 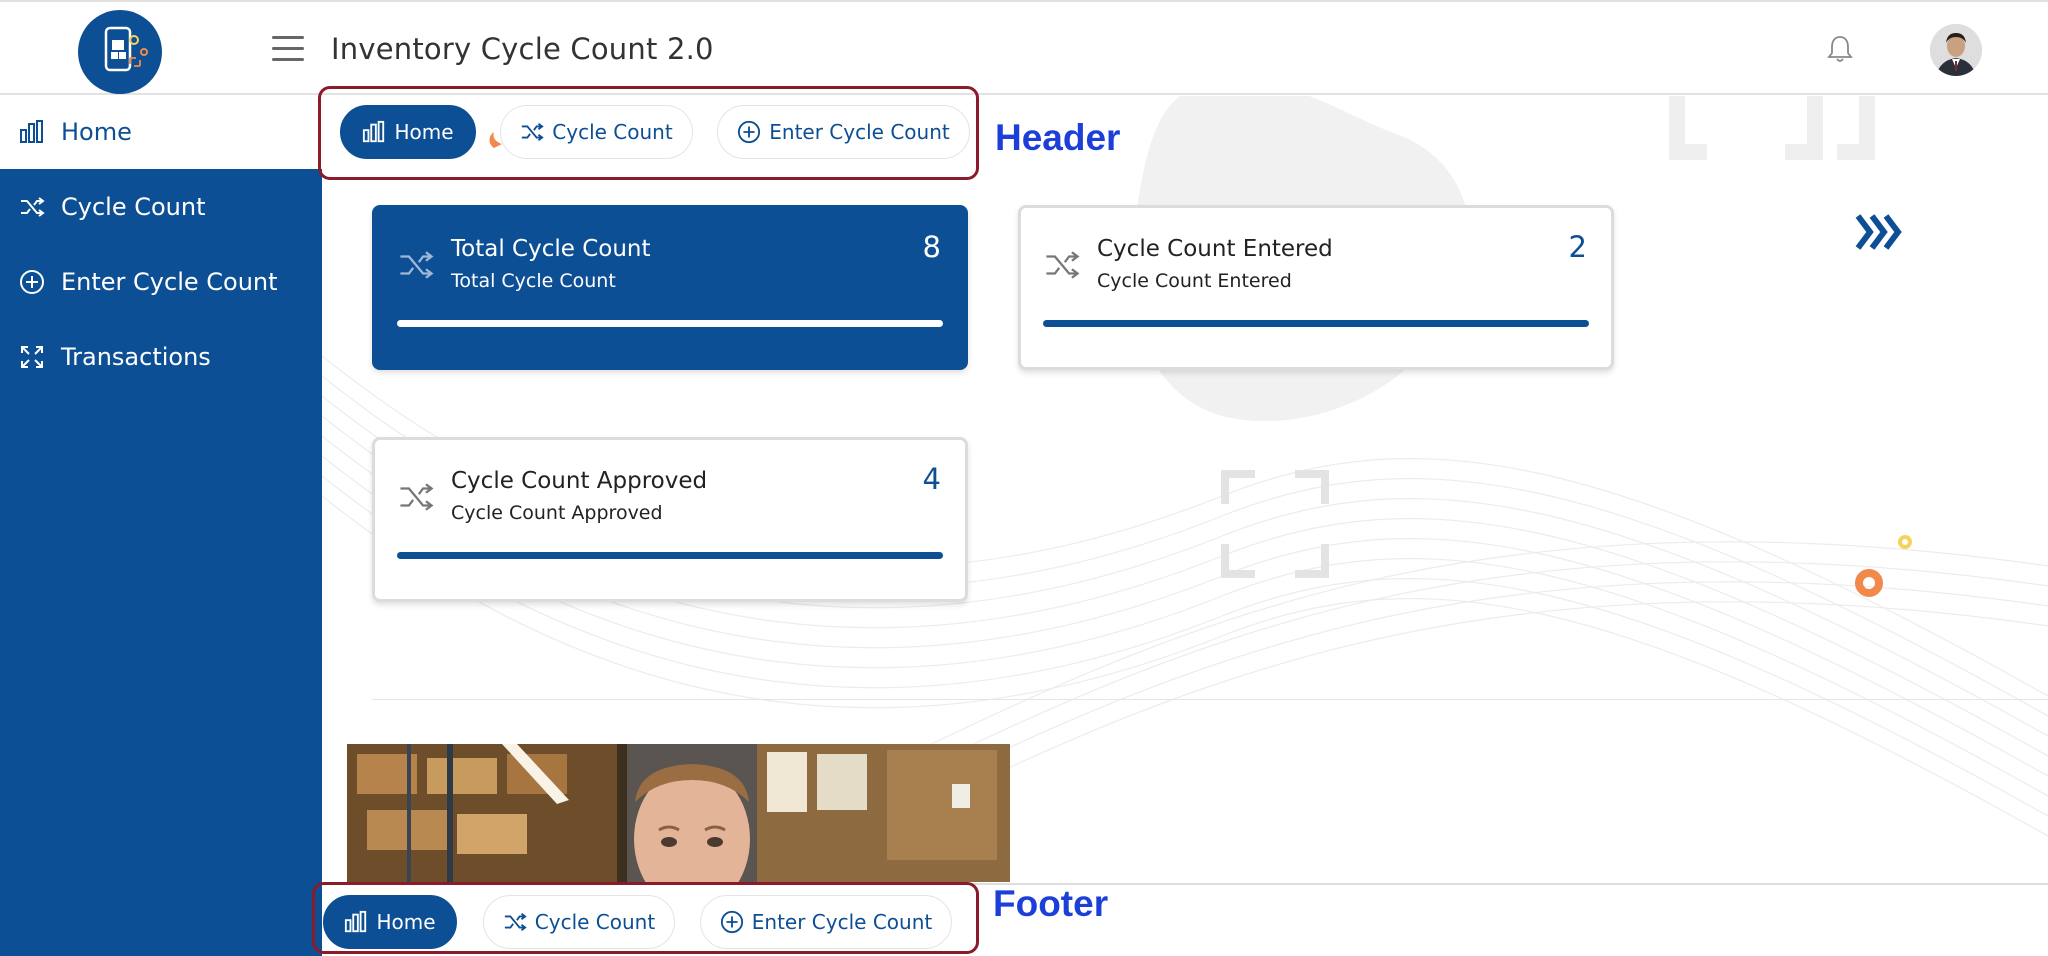 I want to click on card-subtitle: Cycle Count Approved, so click(x=557, y=513).